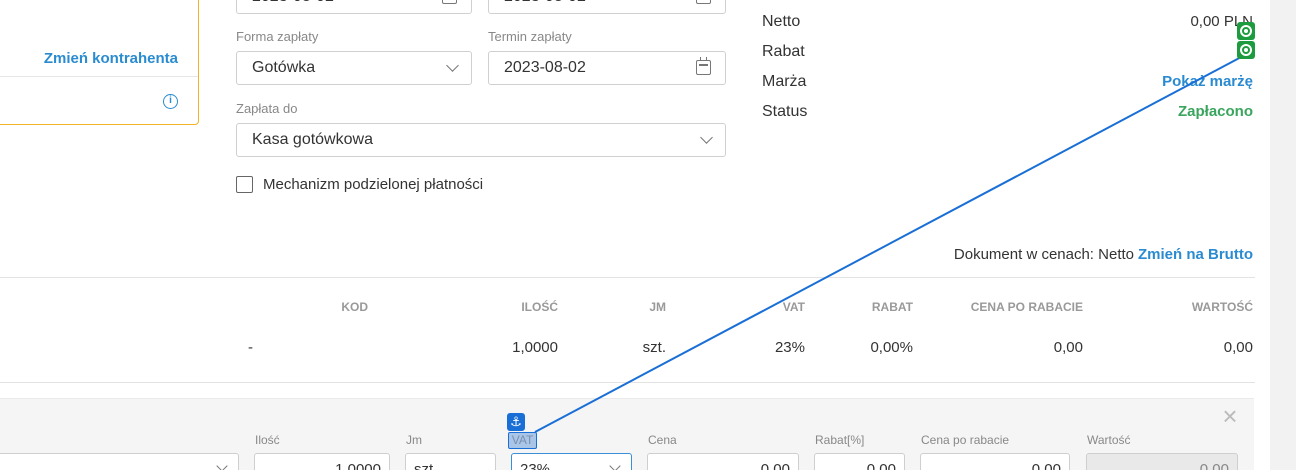  Describe the element at coordinates (358, 465) in the screenshot. I see `ilosc-value: 1,0000` at that location.